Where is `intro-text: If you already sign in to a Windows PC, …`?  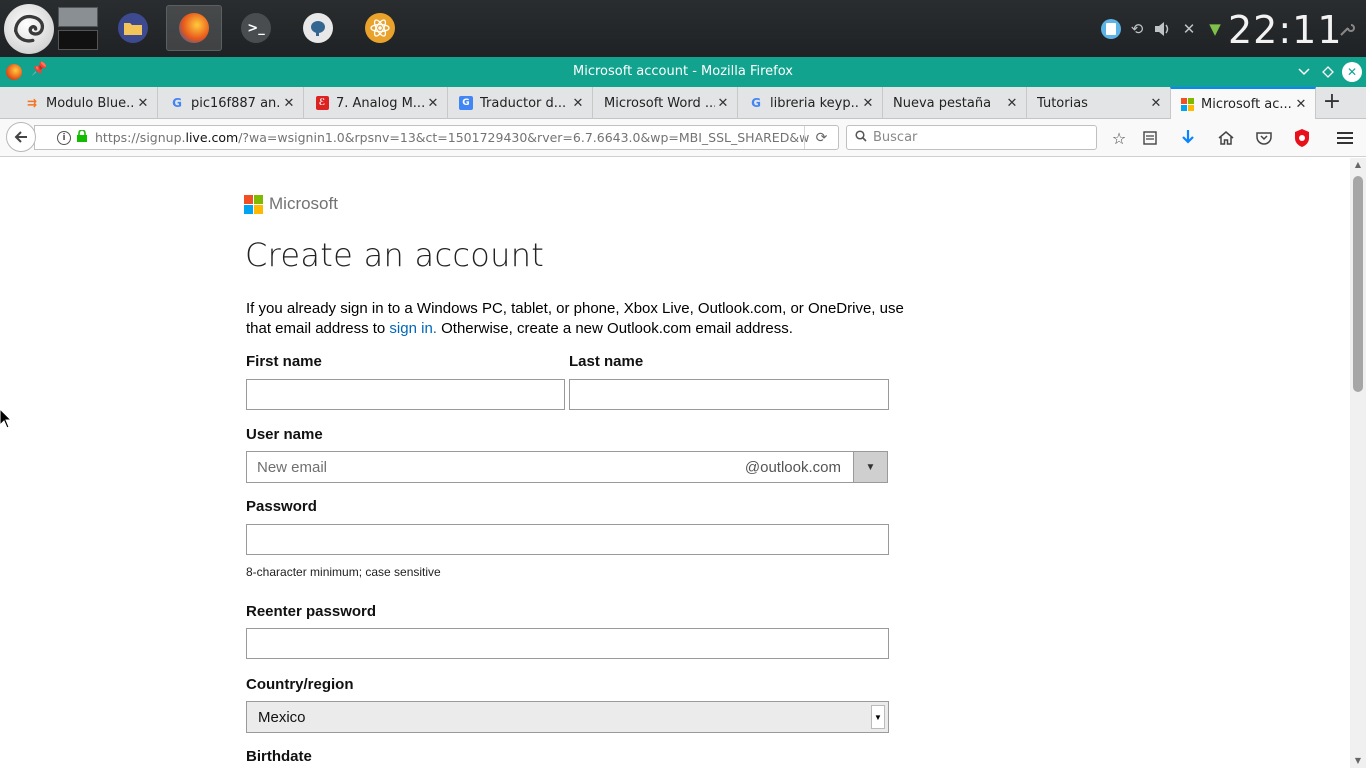 intro-text: If you already sign in to a Windows PC, … is located at coordinates (575, 318).